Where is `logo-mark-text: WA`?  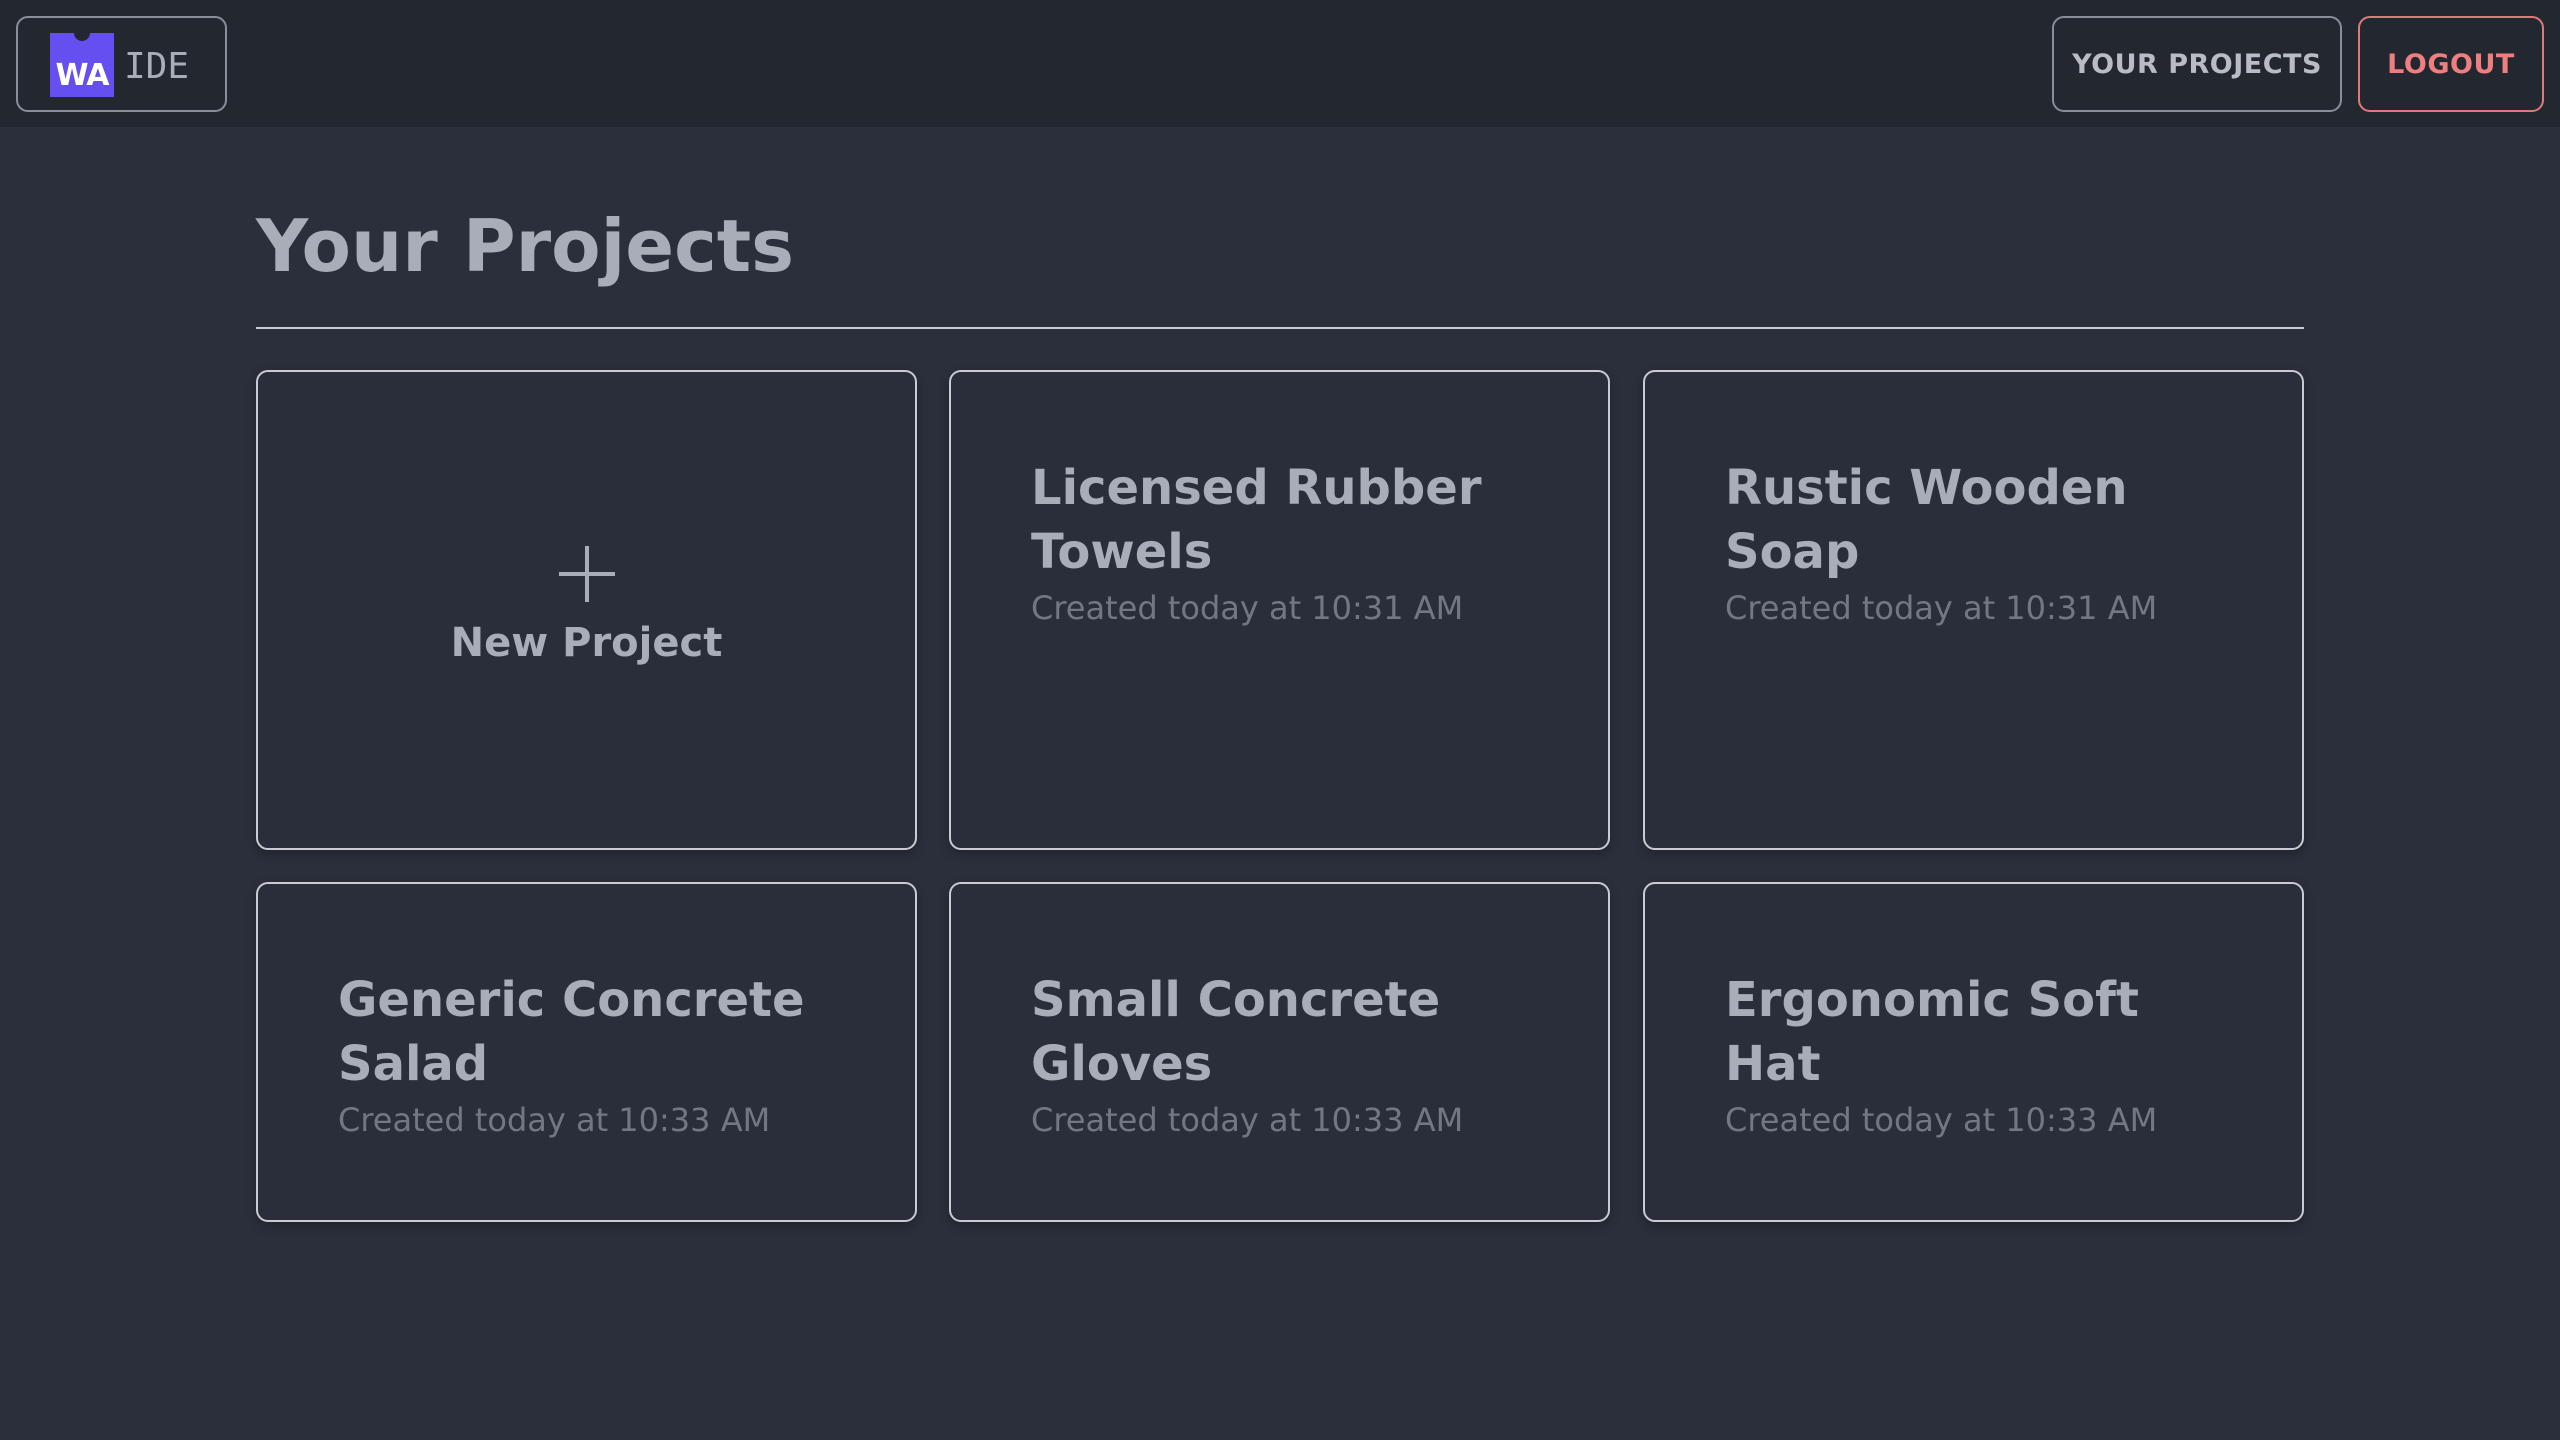 logo-mark-text: WA is located at coordinates (82, 75).